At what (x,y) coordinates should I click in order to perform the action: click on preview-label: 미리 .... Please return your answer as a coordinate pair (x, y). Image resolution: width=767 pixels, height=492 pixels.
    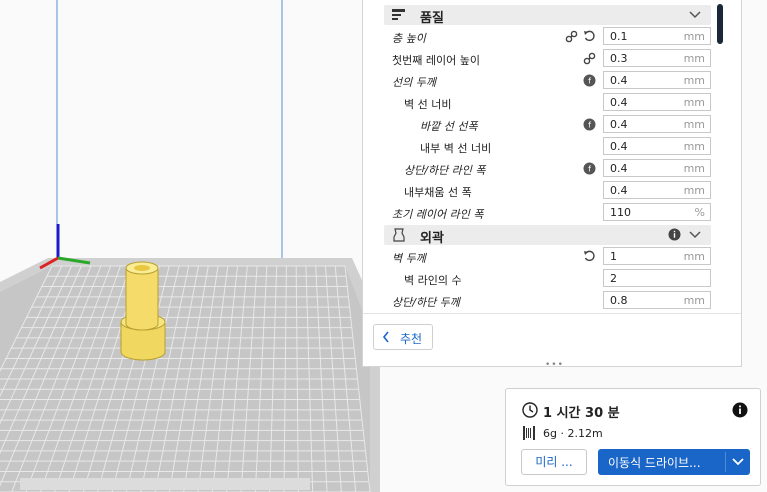
    Looking at the image, I should click on (554, 462).